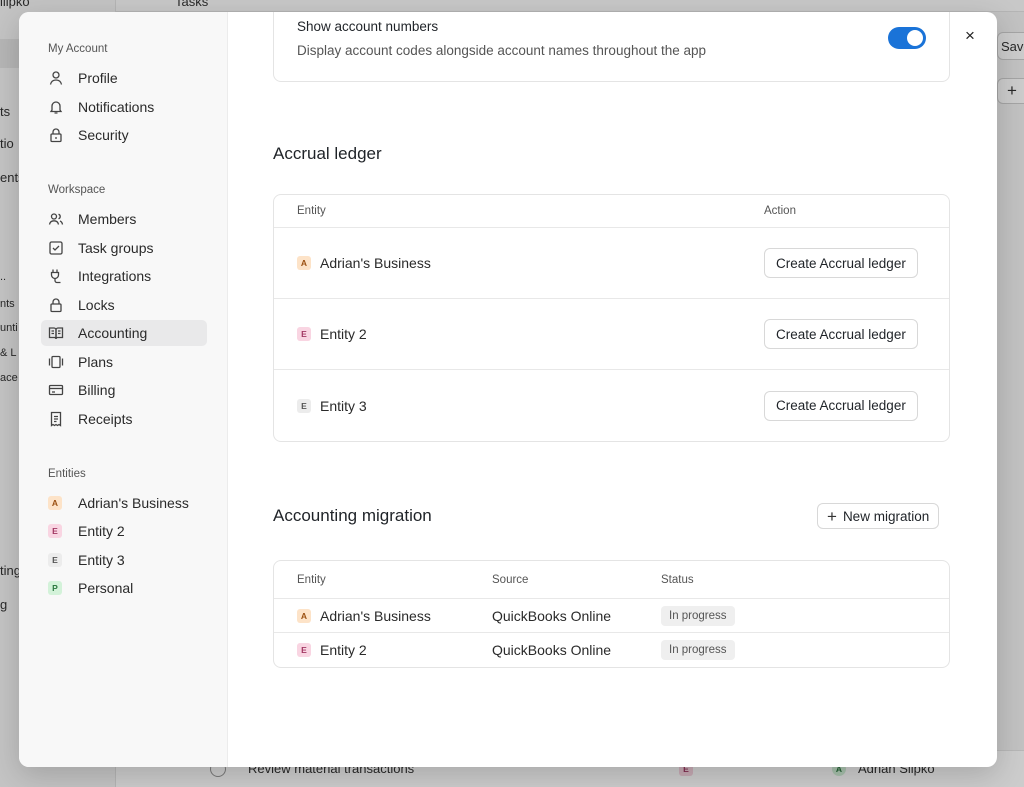  What do you see at coordinates (124, 78) in the screenshot?
I see `nav-item-profile: Profile` at bounding box center [124, 78].